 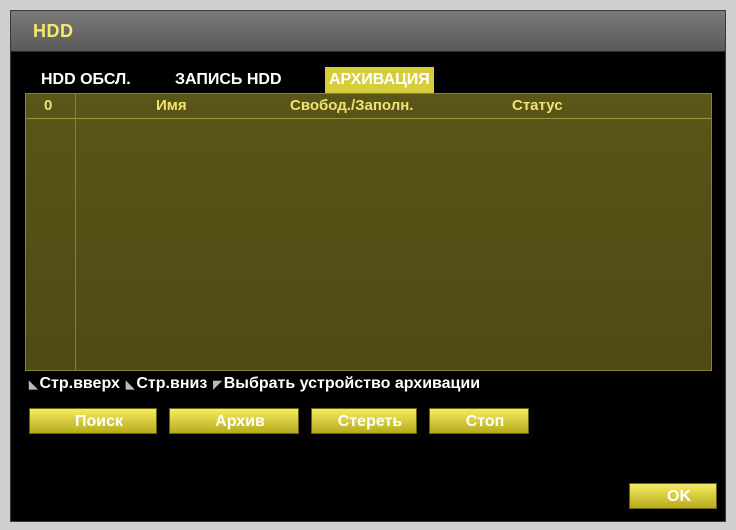 What do you see at coordinates (228, 80) in the screenshot?
I see `tab-hdd-recording: ЗАПИСЬ HDD` at bounding box center [228, 80].